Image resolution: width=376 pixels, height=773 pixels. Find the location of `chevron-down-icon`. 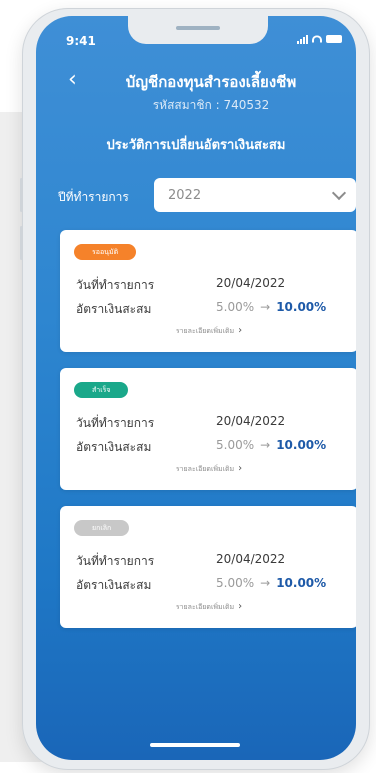

chevron-down-icon is located at coordinates (339, 193).